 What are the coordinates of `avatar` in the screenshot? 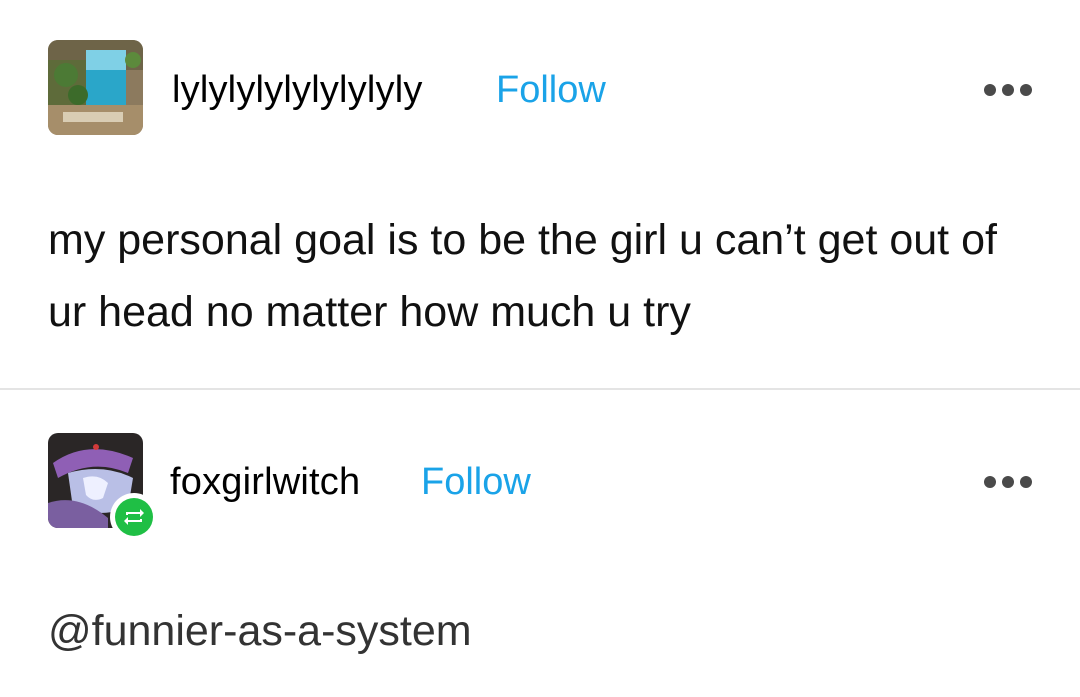 It's located at (95, 87).